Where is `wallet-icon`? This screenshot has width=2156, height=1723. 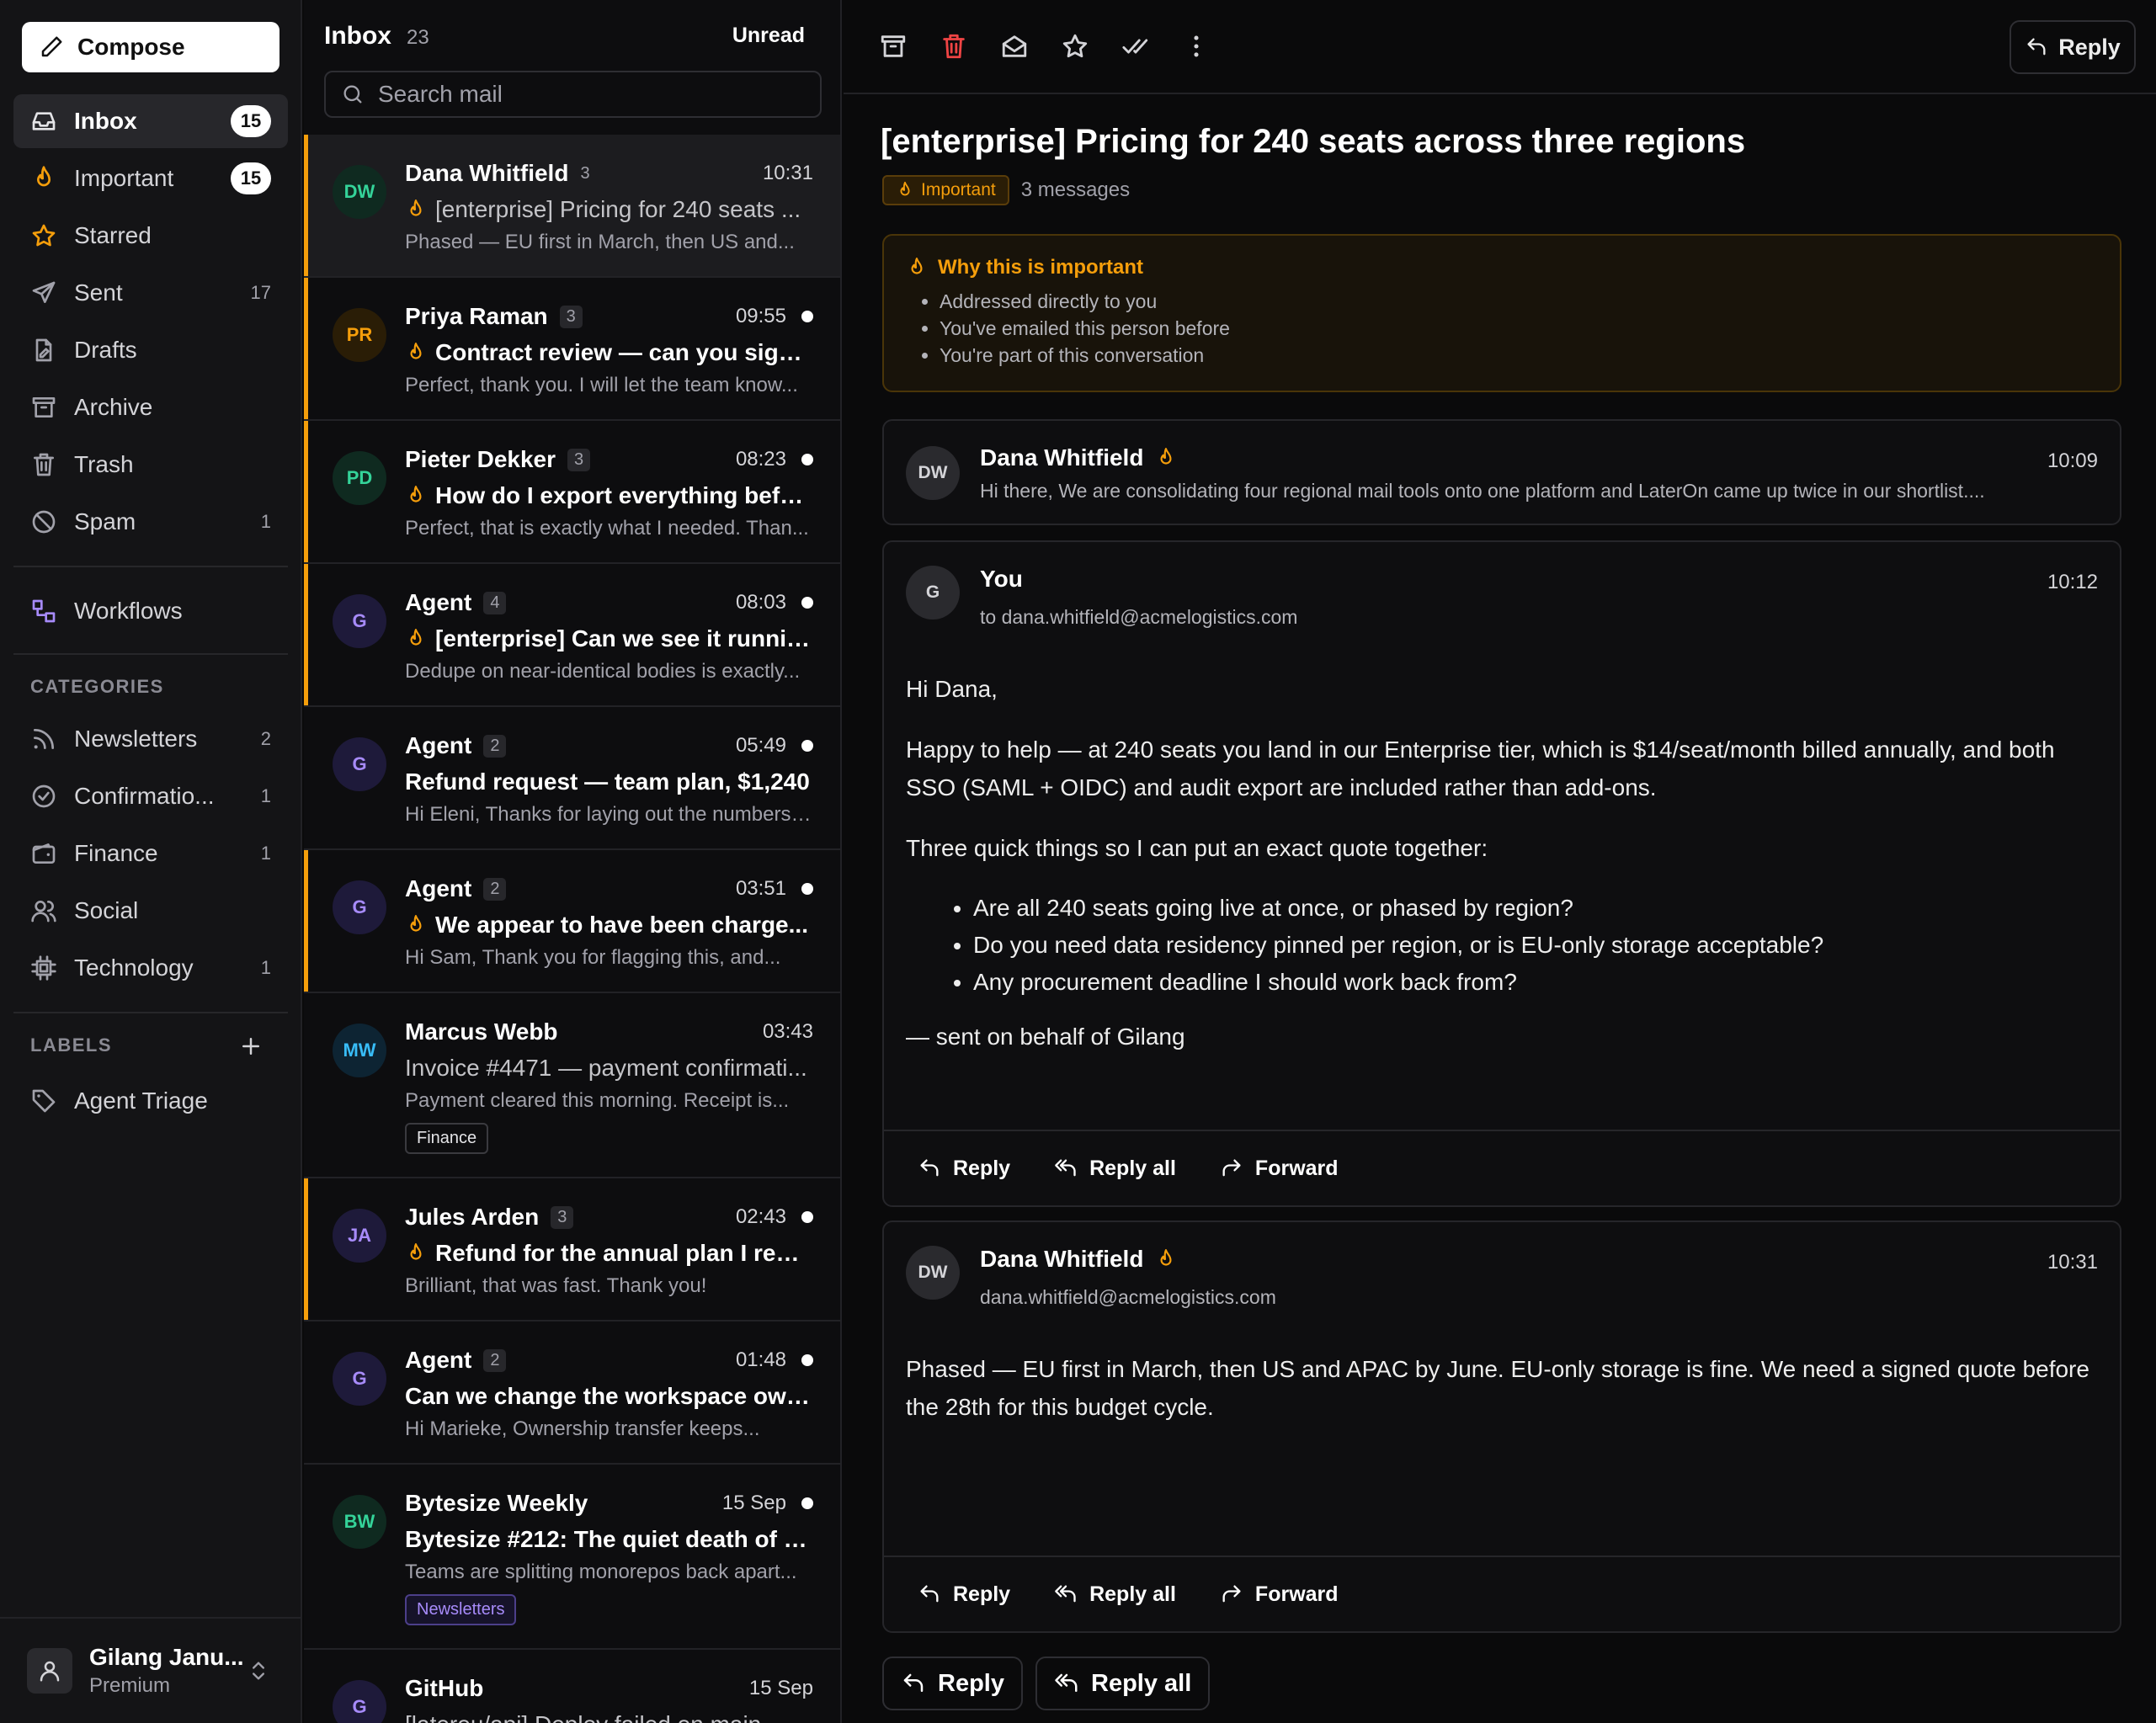
wallet-icon is located at coordinates (44, 853).